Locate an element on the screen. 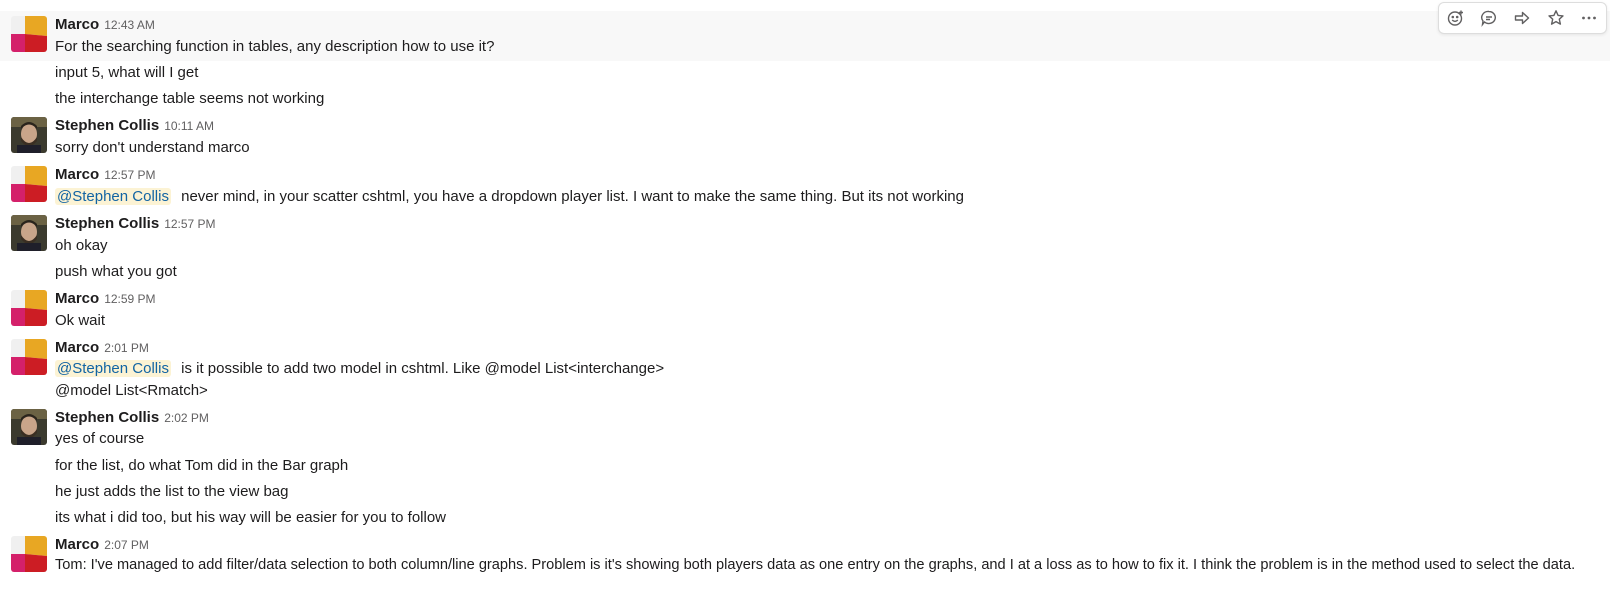 This screenshot has height=595, width=1610. message-header: Marco 2:01 PM is located at coordinates (102, 347).